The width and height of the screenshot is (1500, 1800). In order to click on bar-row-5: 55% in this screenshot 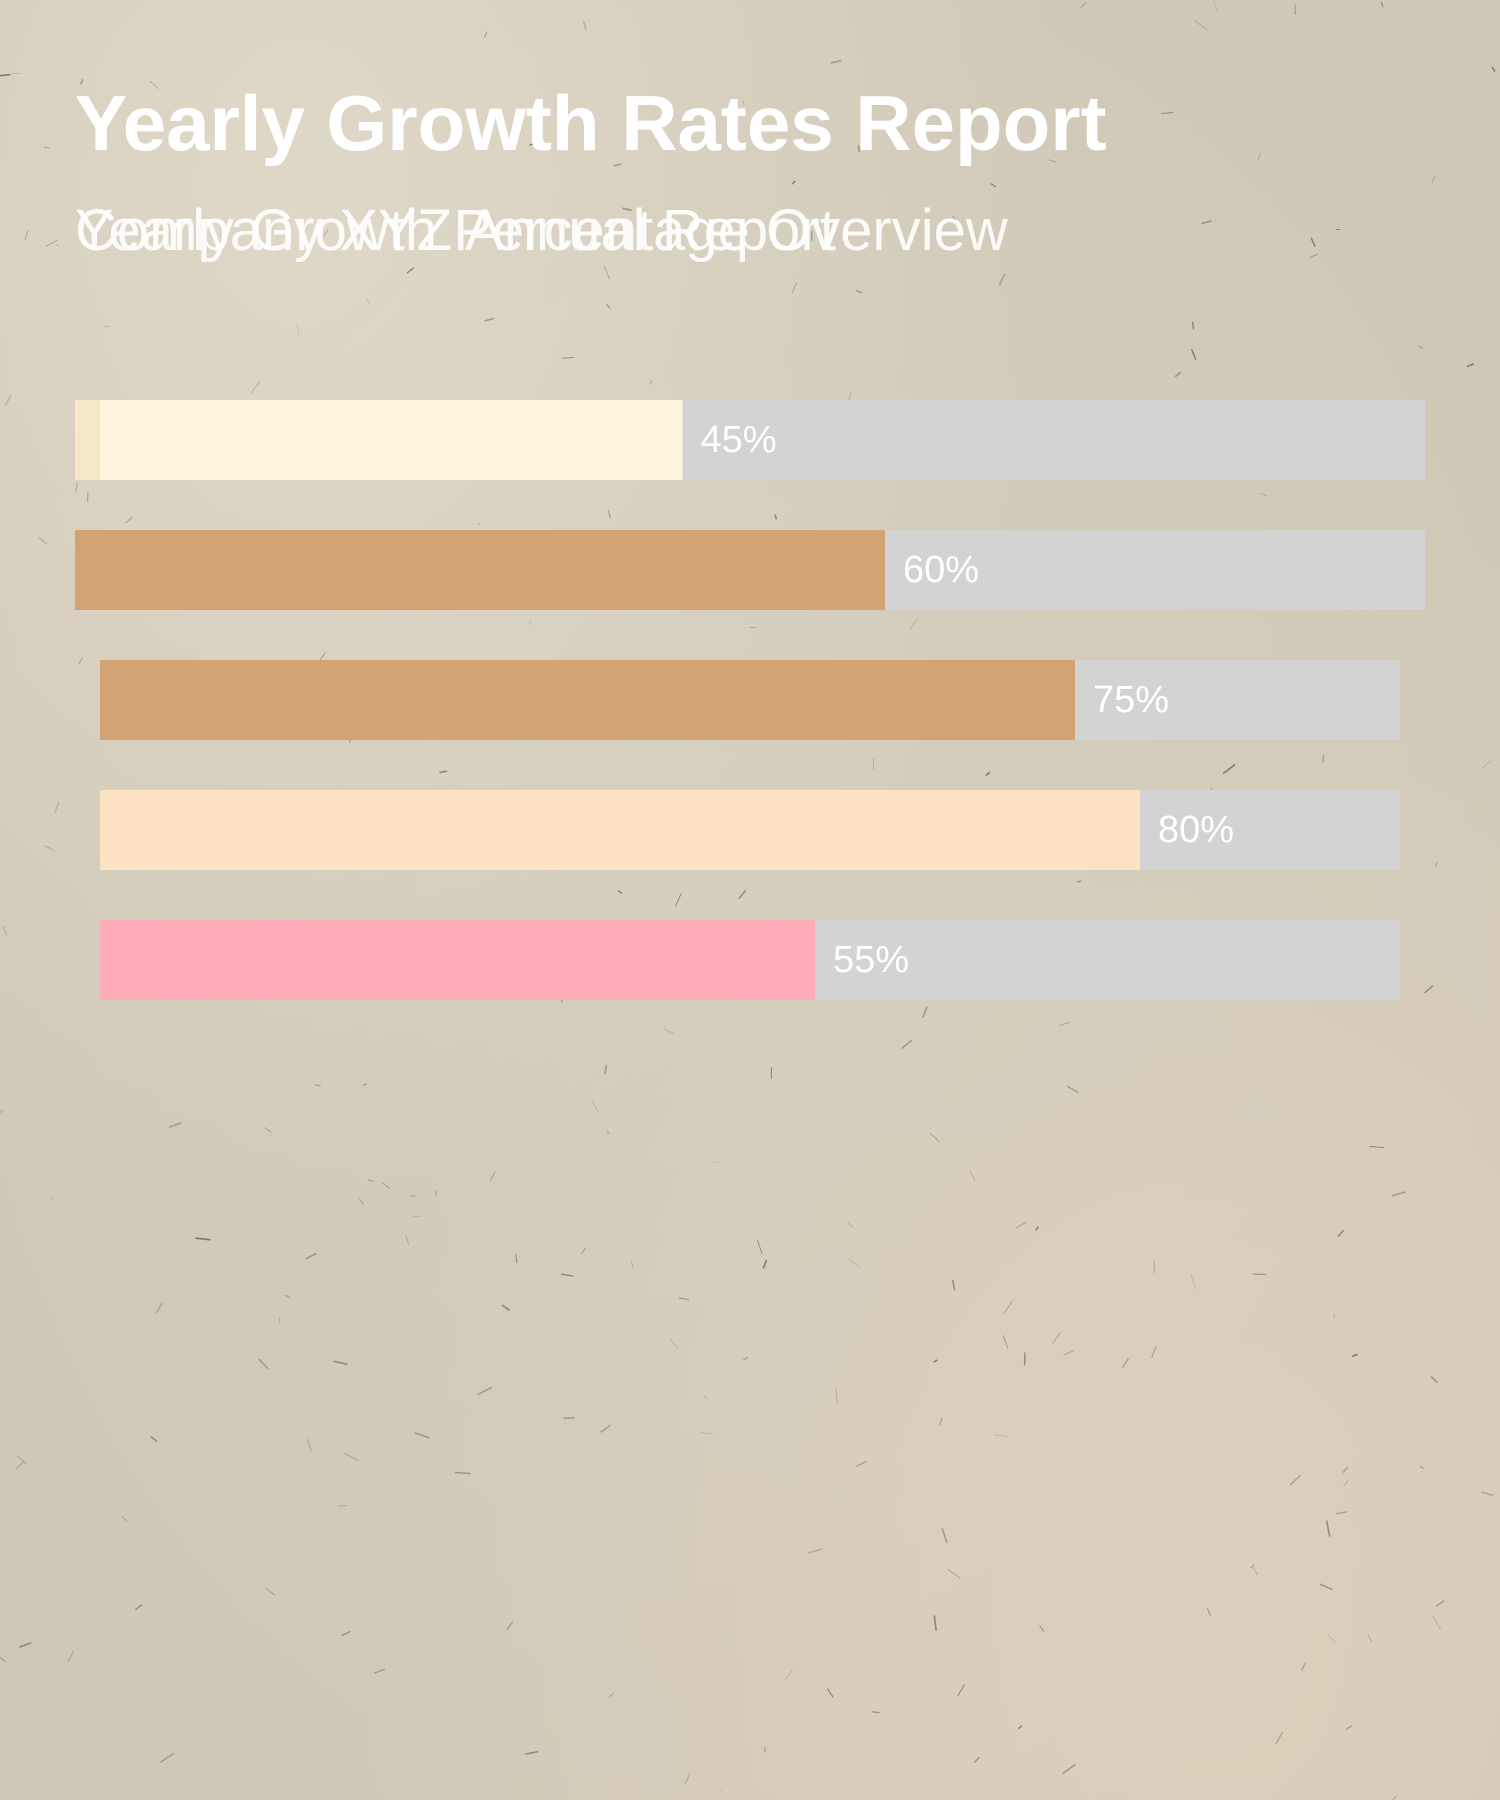, I will do `click(750, 960)`.